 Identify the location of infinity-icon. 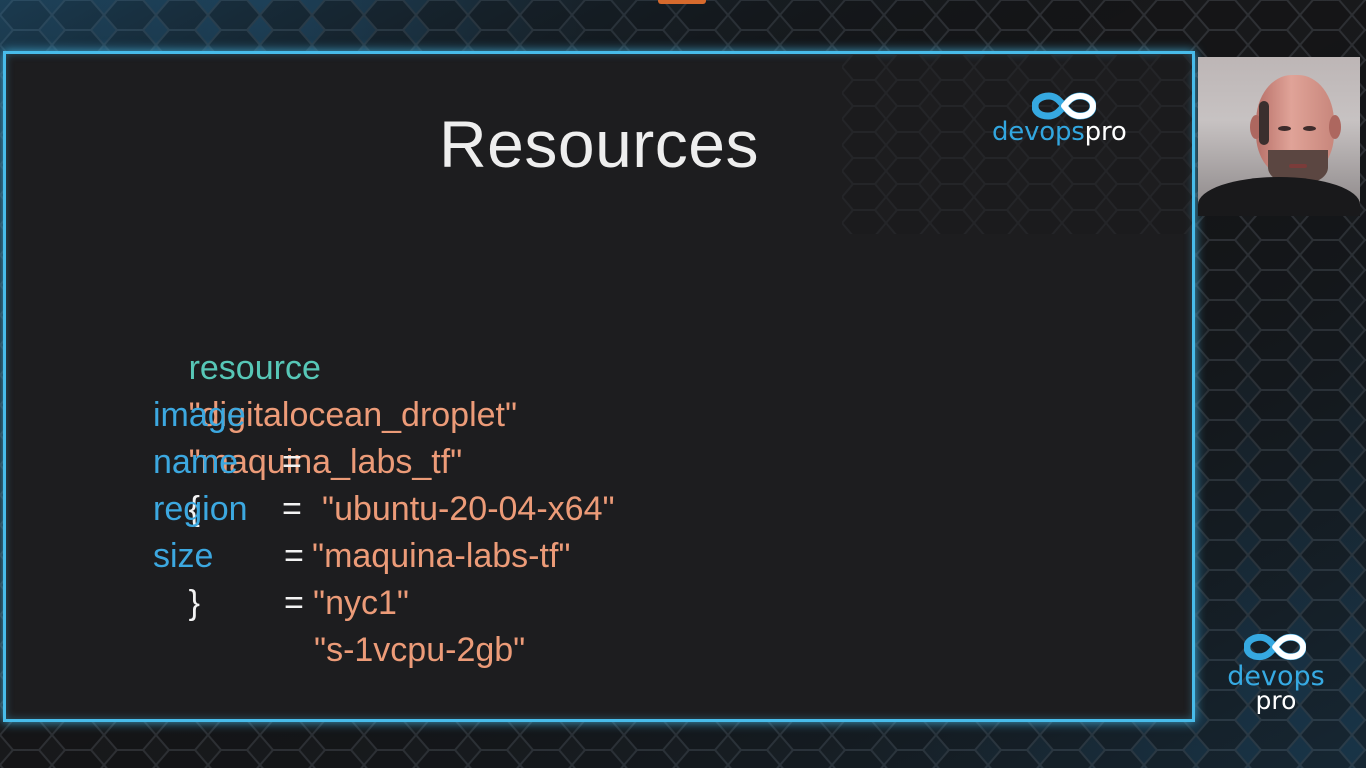
(1275, 647).